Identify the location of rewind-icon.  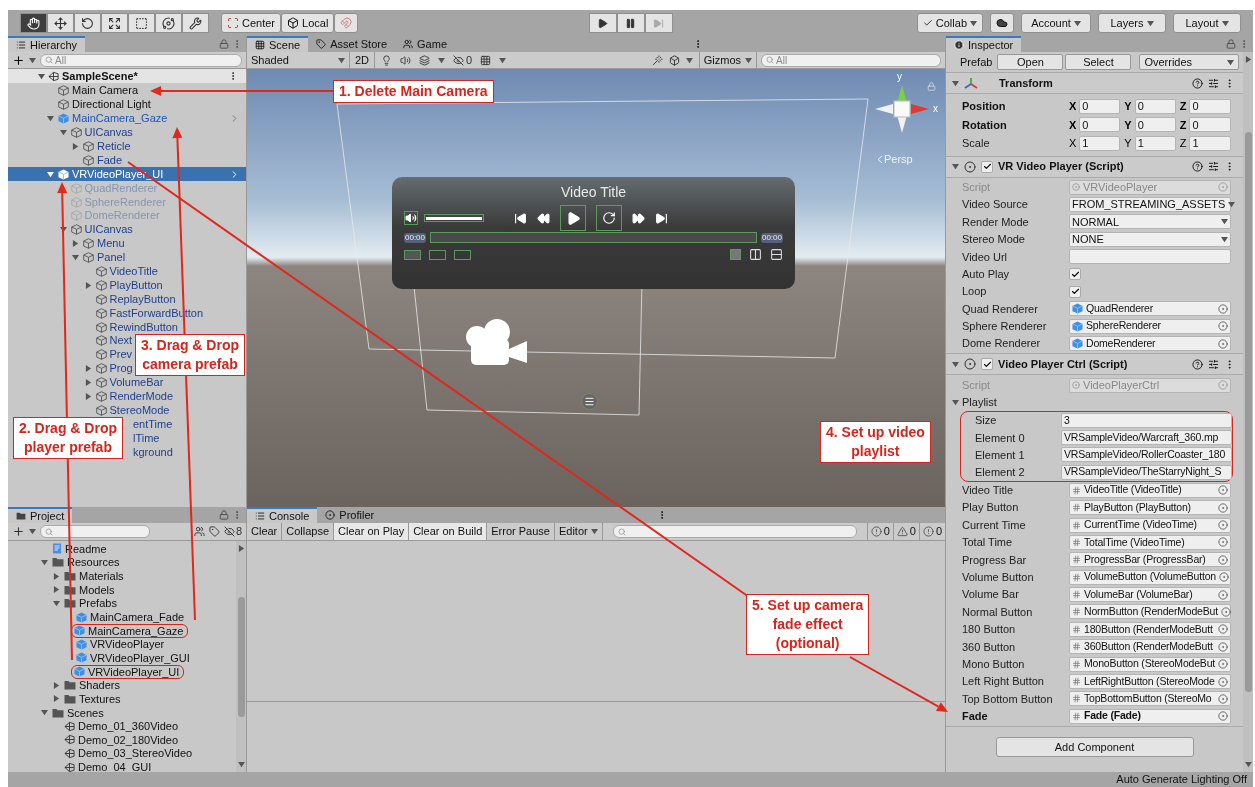
(543, 218).